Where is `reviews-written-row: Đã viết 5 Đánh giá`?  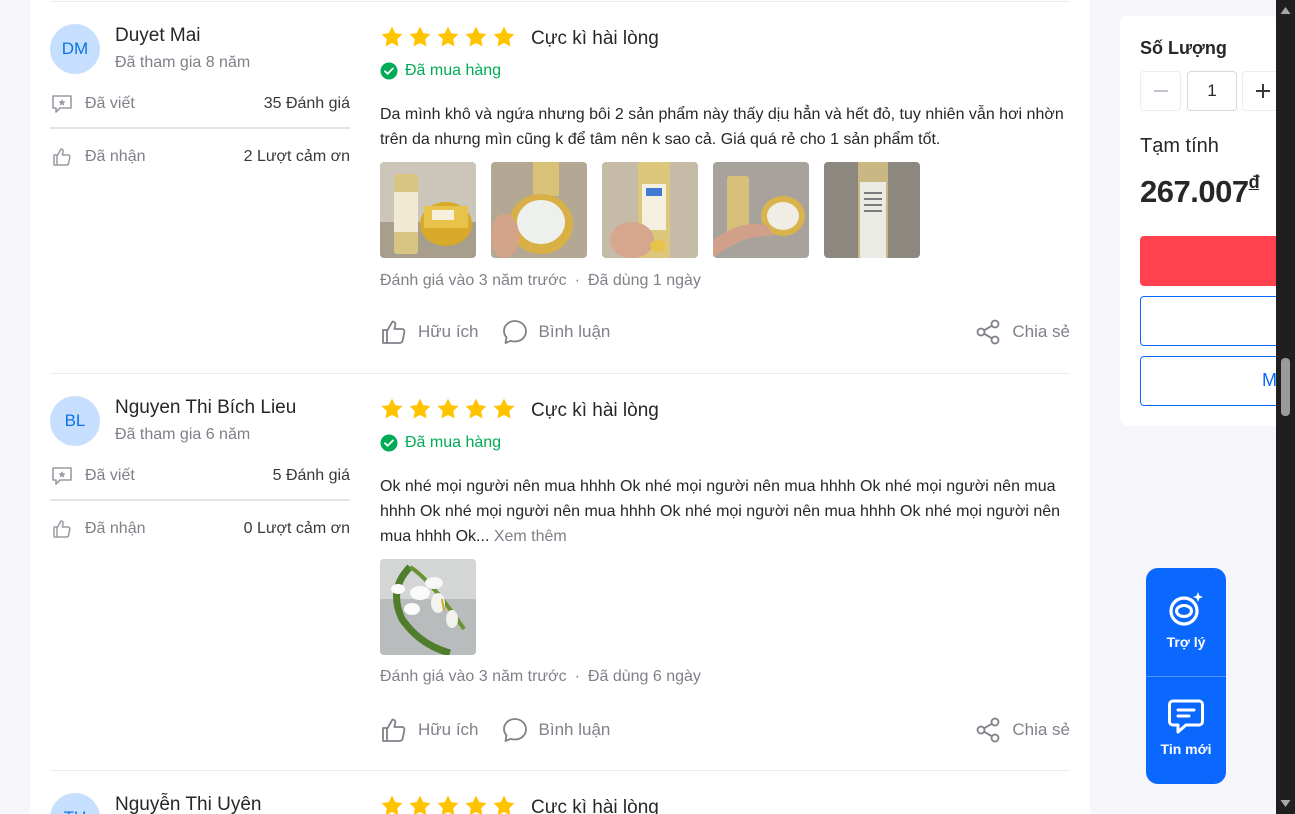 reviews-written-row: Đã viết 5 Đánh giá is located at coordinates (200, 476).